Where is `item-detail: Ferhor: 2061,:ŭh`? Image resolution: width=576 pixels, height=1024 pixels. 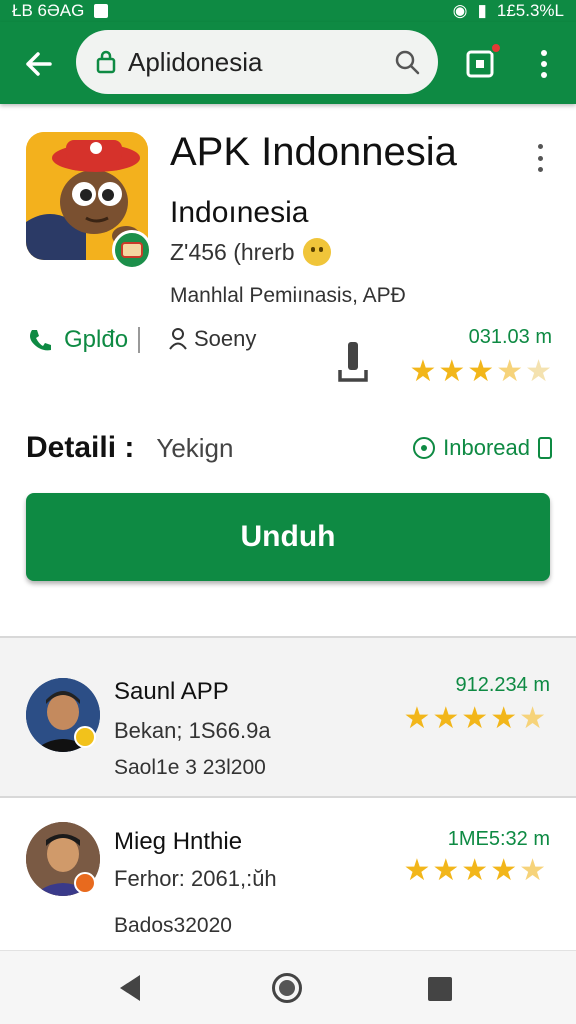 item-detail: Ferhor: 2061,:ŭh is located at coordinates (195, 878).